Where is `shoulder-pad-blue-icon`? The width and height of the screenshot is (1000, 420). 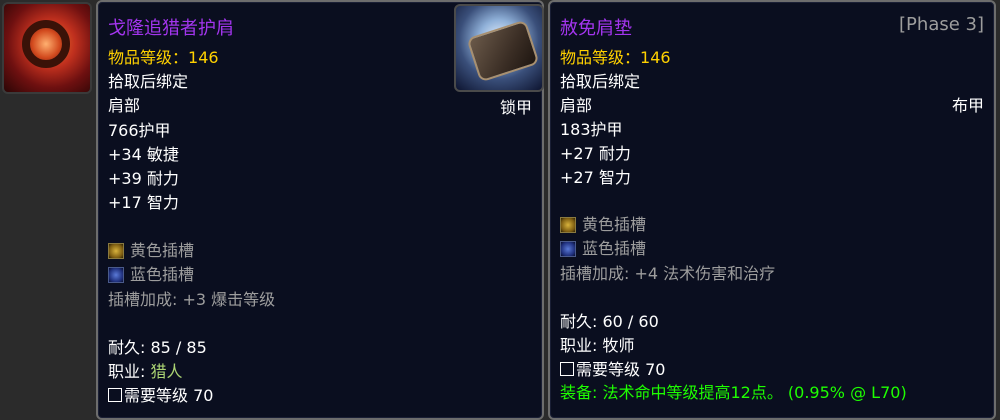
shoulder-pad-blue-icon is located at coordinates (503, 51).